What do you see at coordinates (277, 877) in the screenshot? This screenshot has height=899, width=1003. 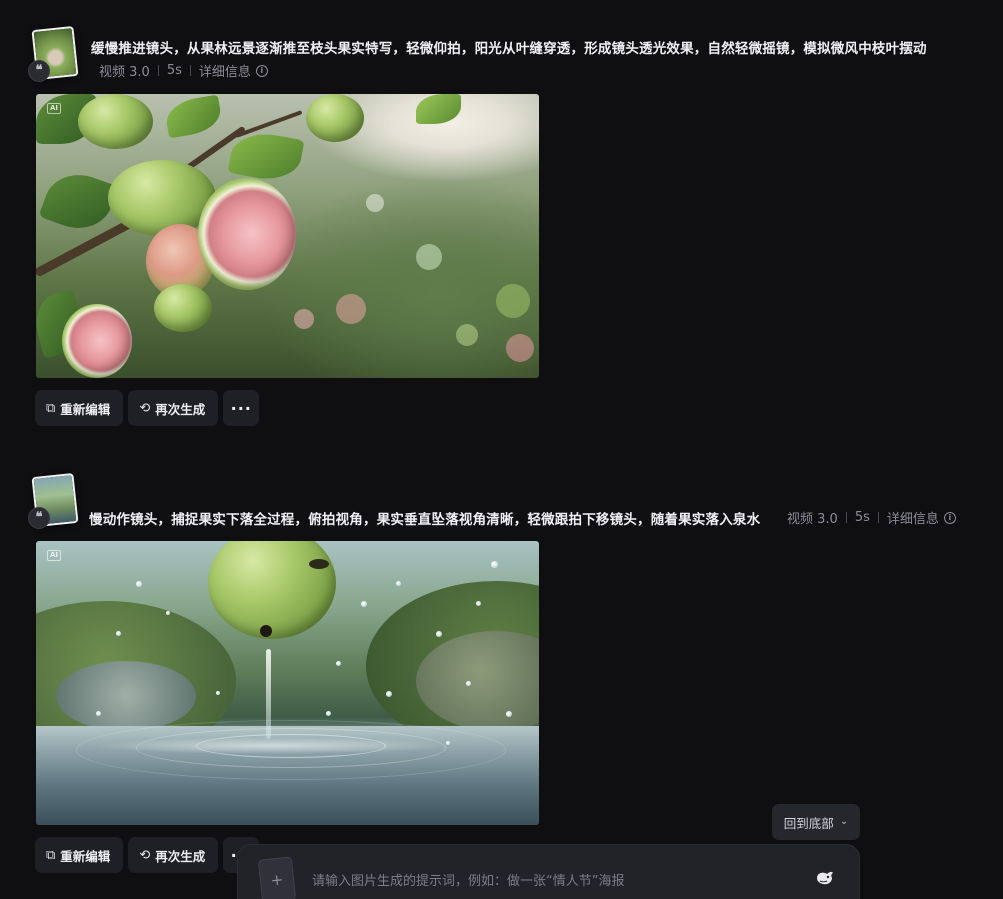 I see `add-reference-button: +` at bounding box center [277, 877].